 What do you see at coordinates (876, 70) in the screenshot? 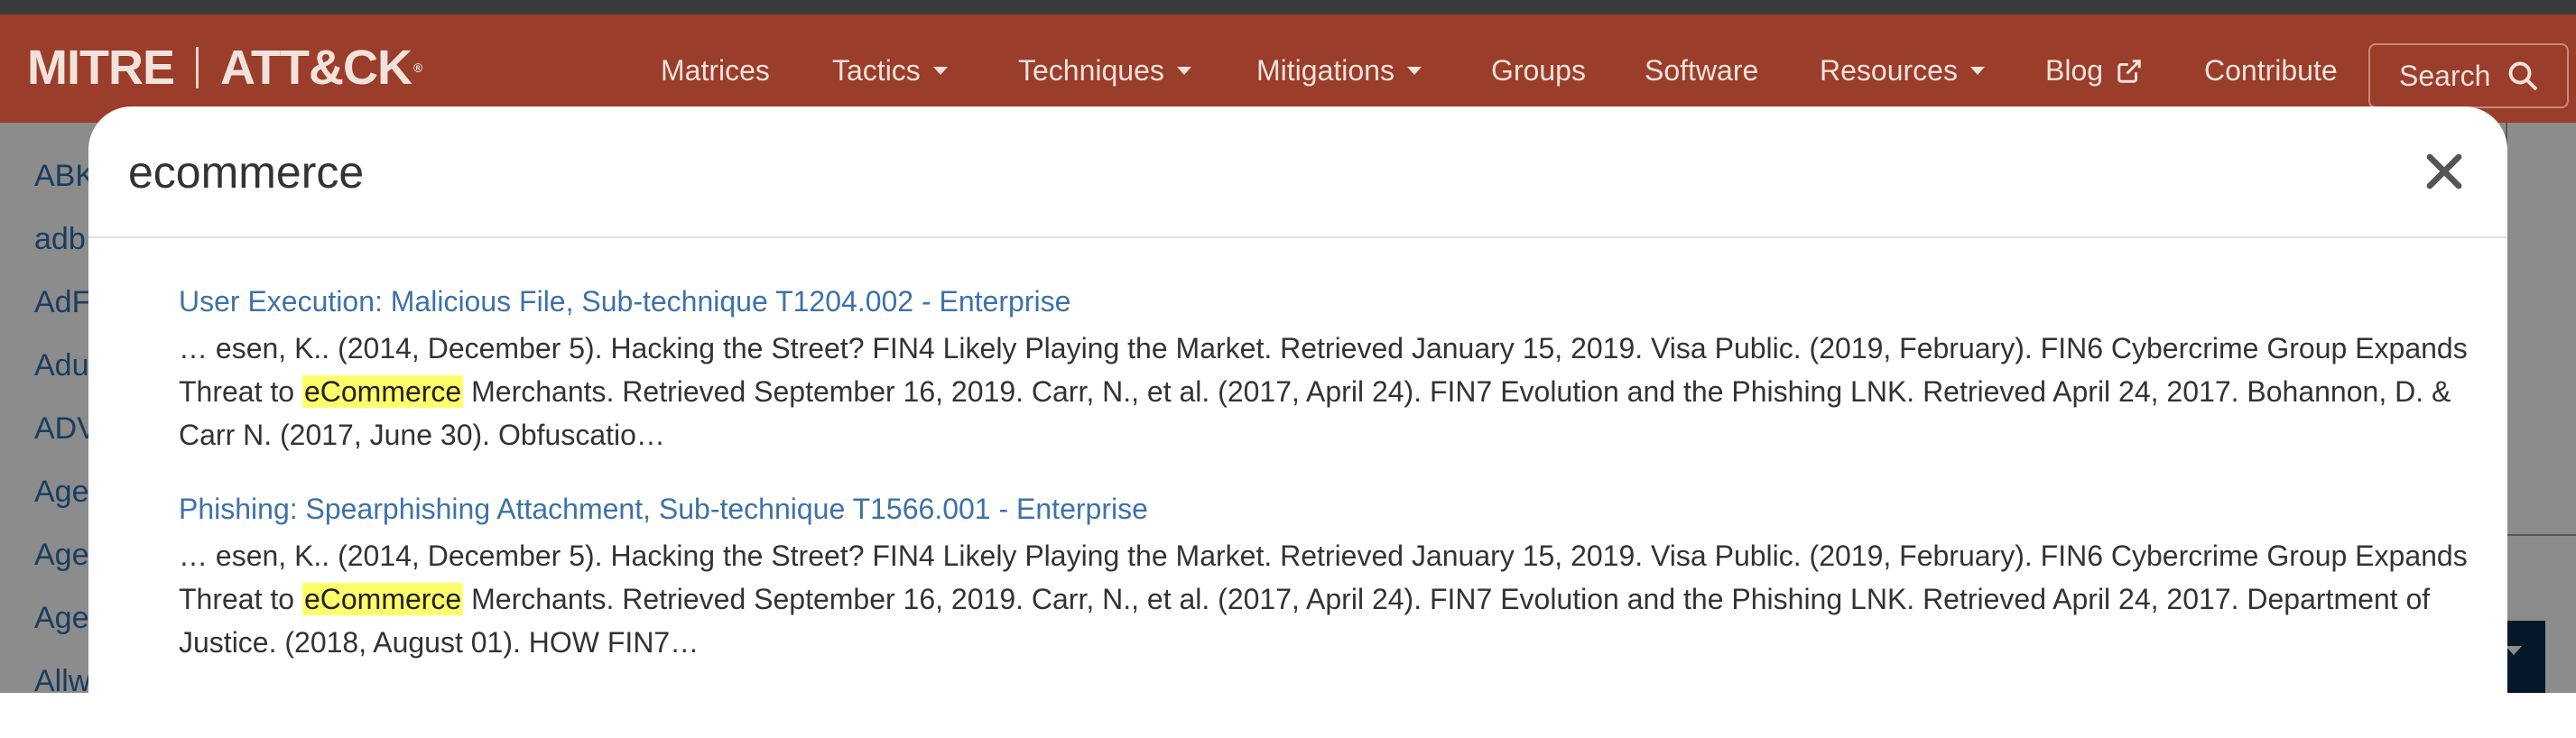
I see `nav-item-label: Tactics` at bounding box center [876, 70].